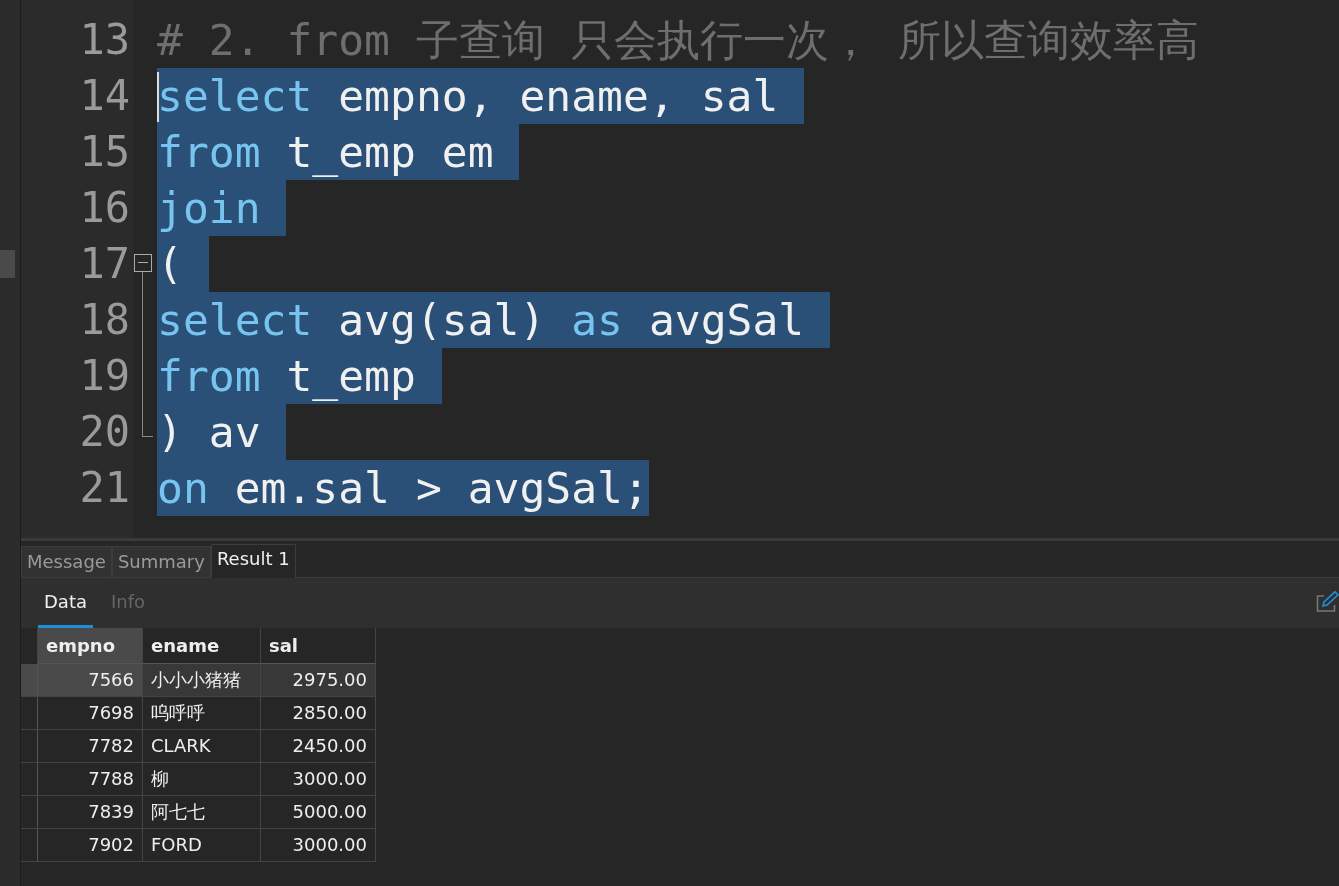  I want to click on column-header: ename, so click(202, 646).